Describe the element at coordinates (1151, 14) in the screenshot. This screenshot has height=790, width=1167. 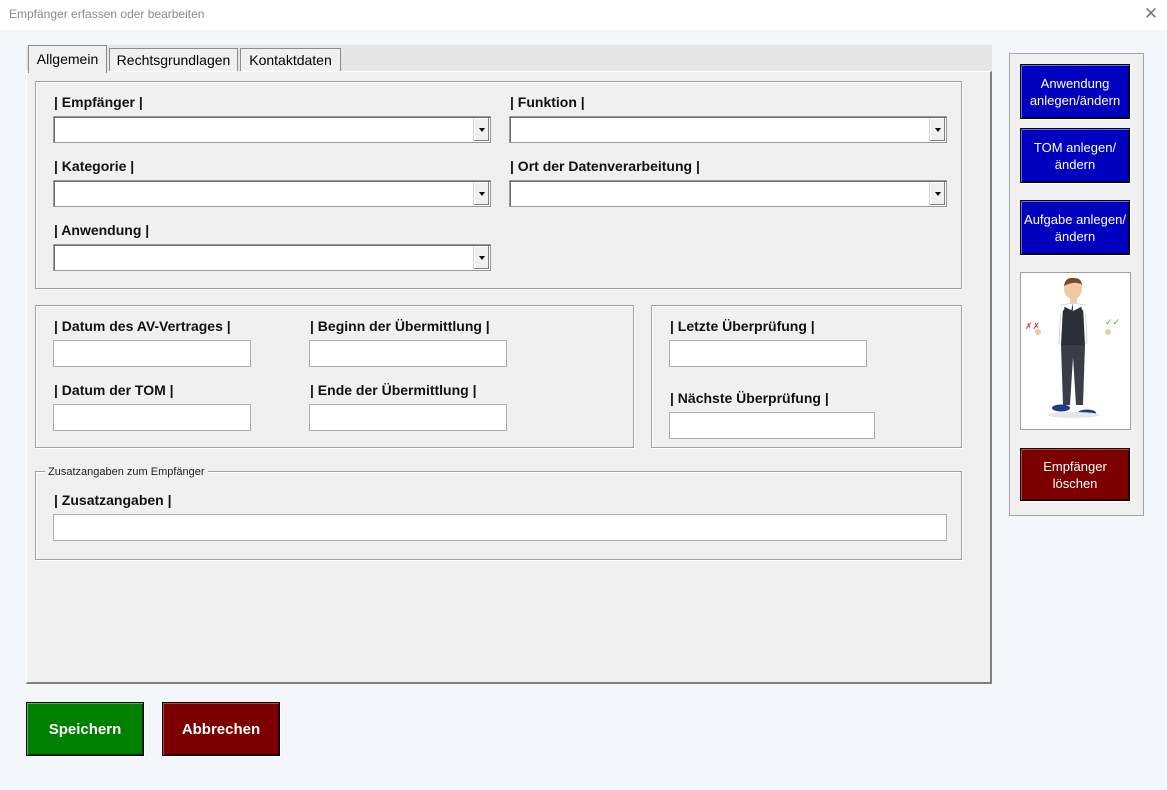
I see `close-icon: ✕` at that location.